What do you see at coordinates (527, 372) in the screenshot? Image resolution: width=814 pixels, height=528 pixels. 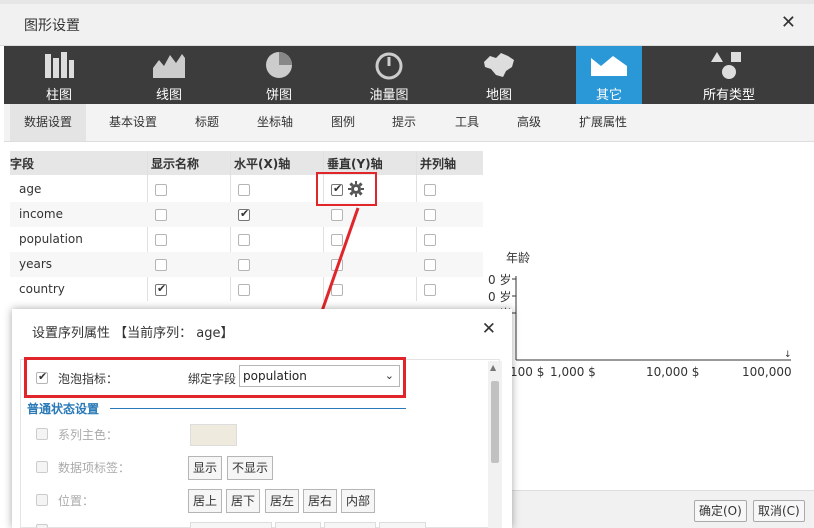 I see `x-tick-label: 100 $` at bounding box center [527, 372].